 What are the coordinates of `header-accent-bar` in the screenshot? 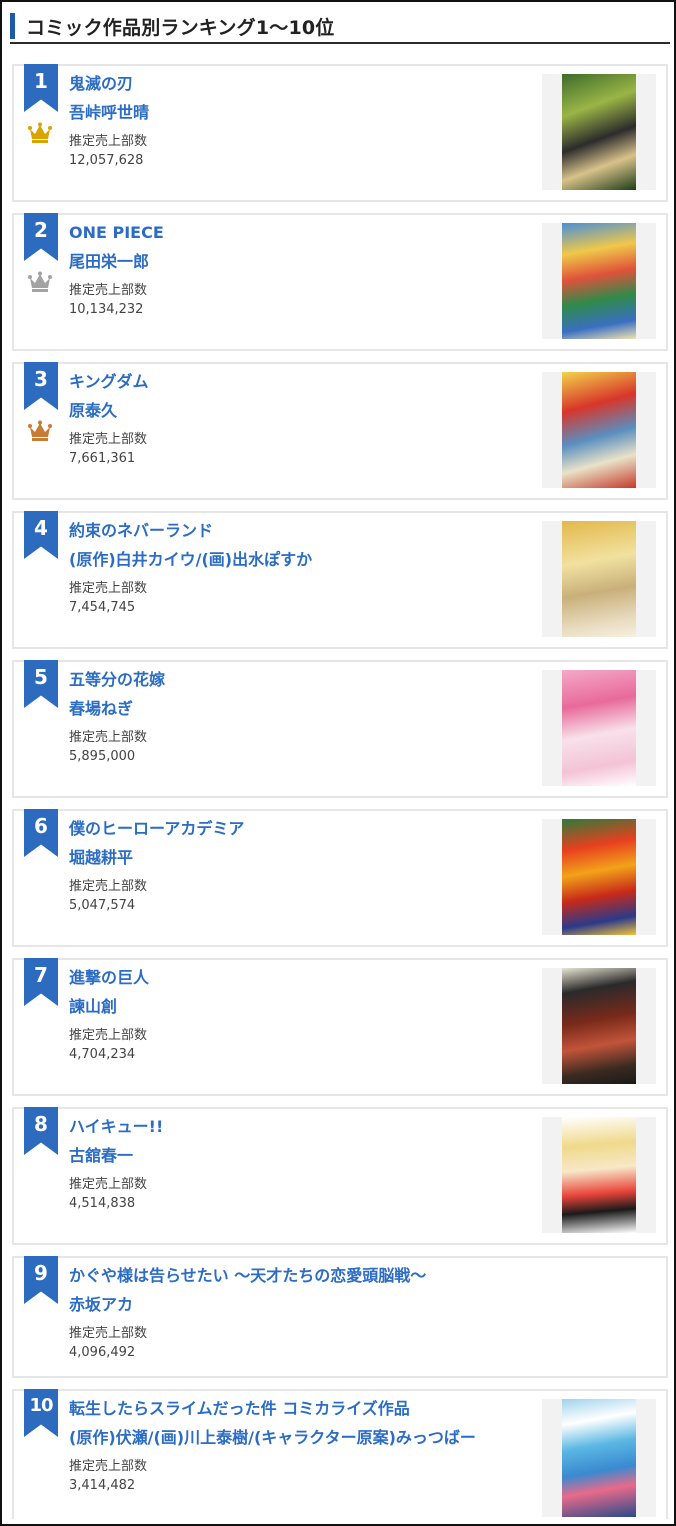 It's located at (12, 26).